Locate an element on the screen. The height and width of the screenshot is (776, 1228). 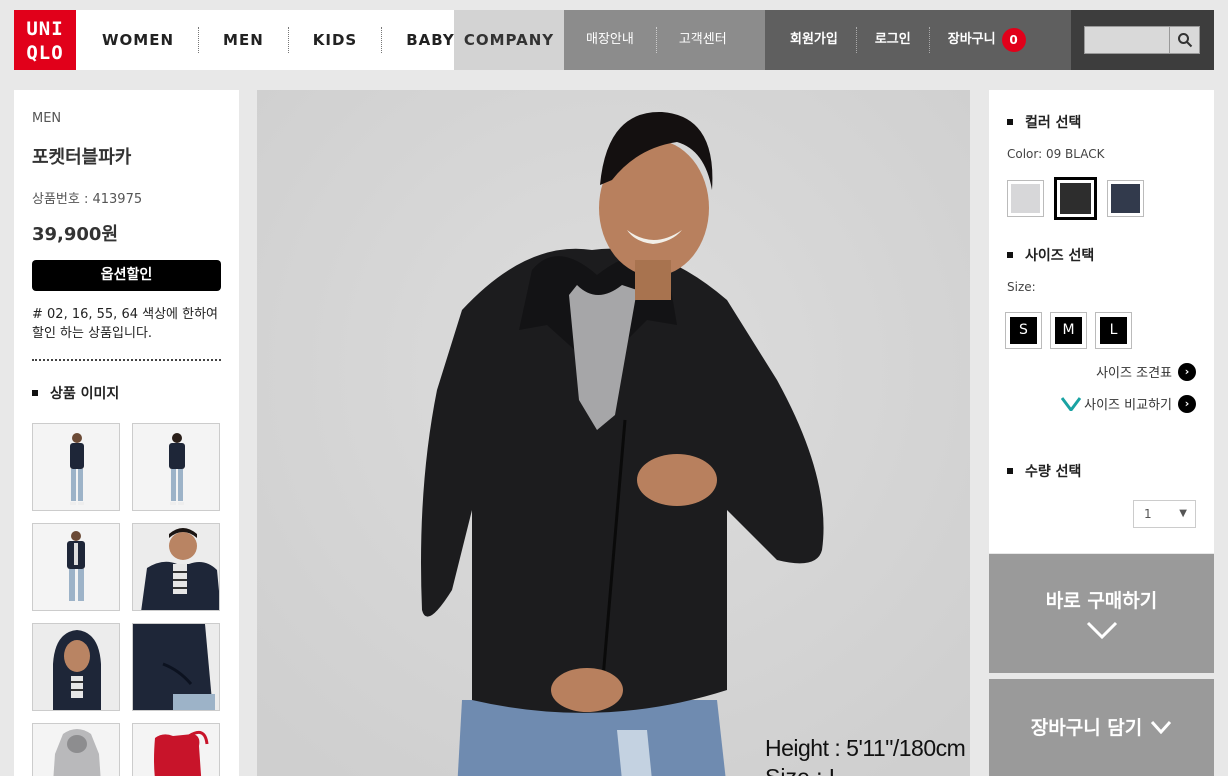
thumbnail-pocket-detail is located at coordinates (176, 667).